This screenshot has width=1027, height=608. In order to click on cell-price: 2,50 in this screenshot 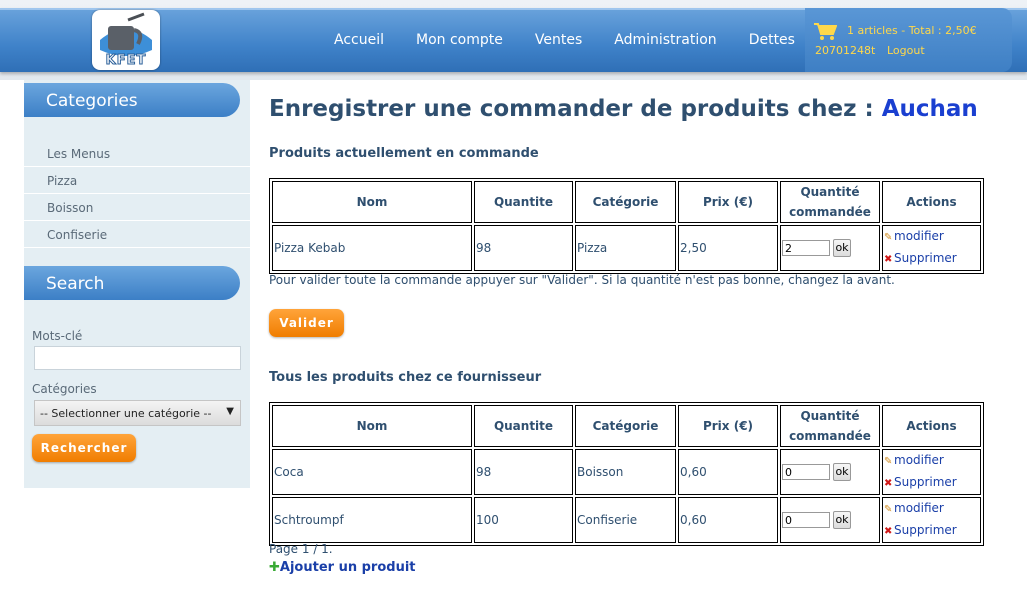, I will do `click(728, 248)`.